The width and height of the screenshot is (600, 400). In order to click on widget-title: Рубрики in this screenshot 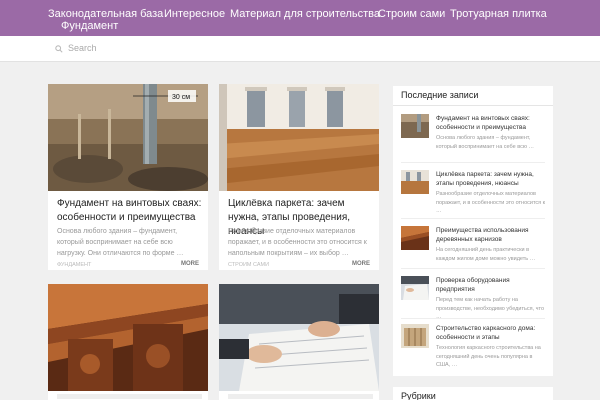, I will do `click(418, 395)`.